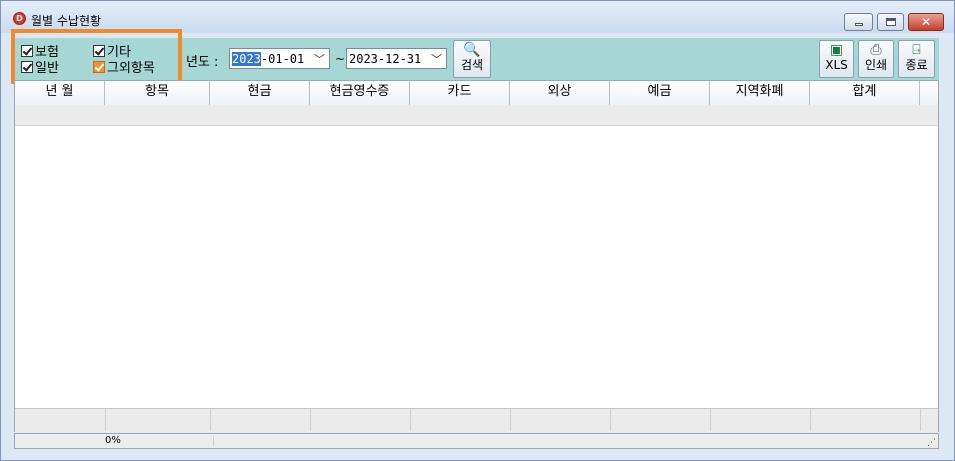  I want to click on column-header-item: 항목, so click(157, 93).